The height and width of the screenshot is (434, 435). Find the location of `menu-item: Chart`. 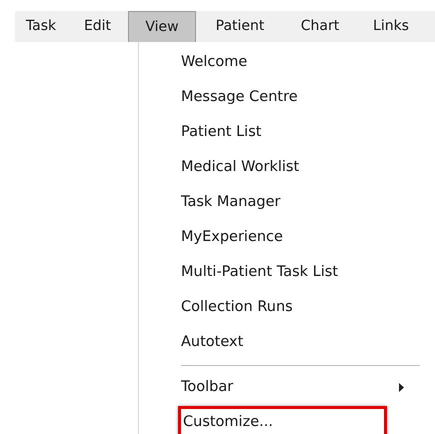

menu-item: Chart is located at coordinates (320, 26).